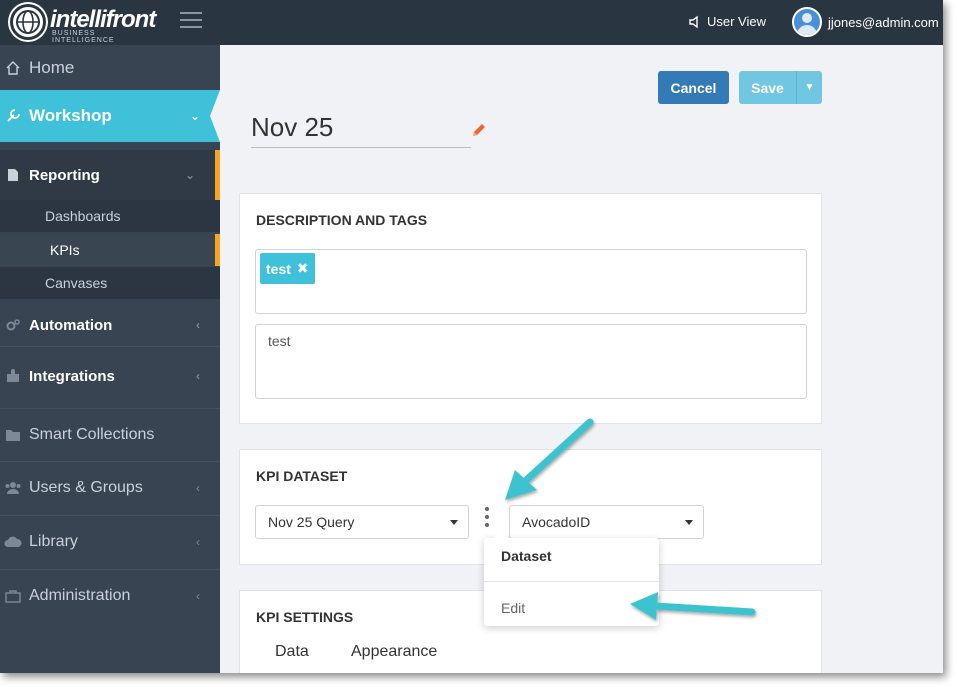 This screenshot has width=957, height=687. What do you see at coordinates (85, 24) in the screenshot?
I see `logo: intellifront BUSINESS INTELLIGENCE` at bounding box center [85, 24].